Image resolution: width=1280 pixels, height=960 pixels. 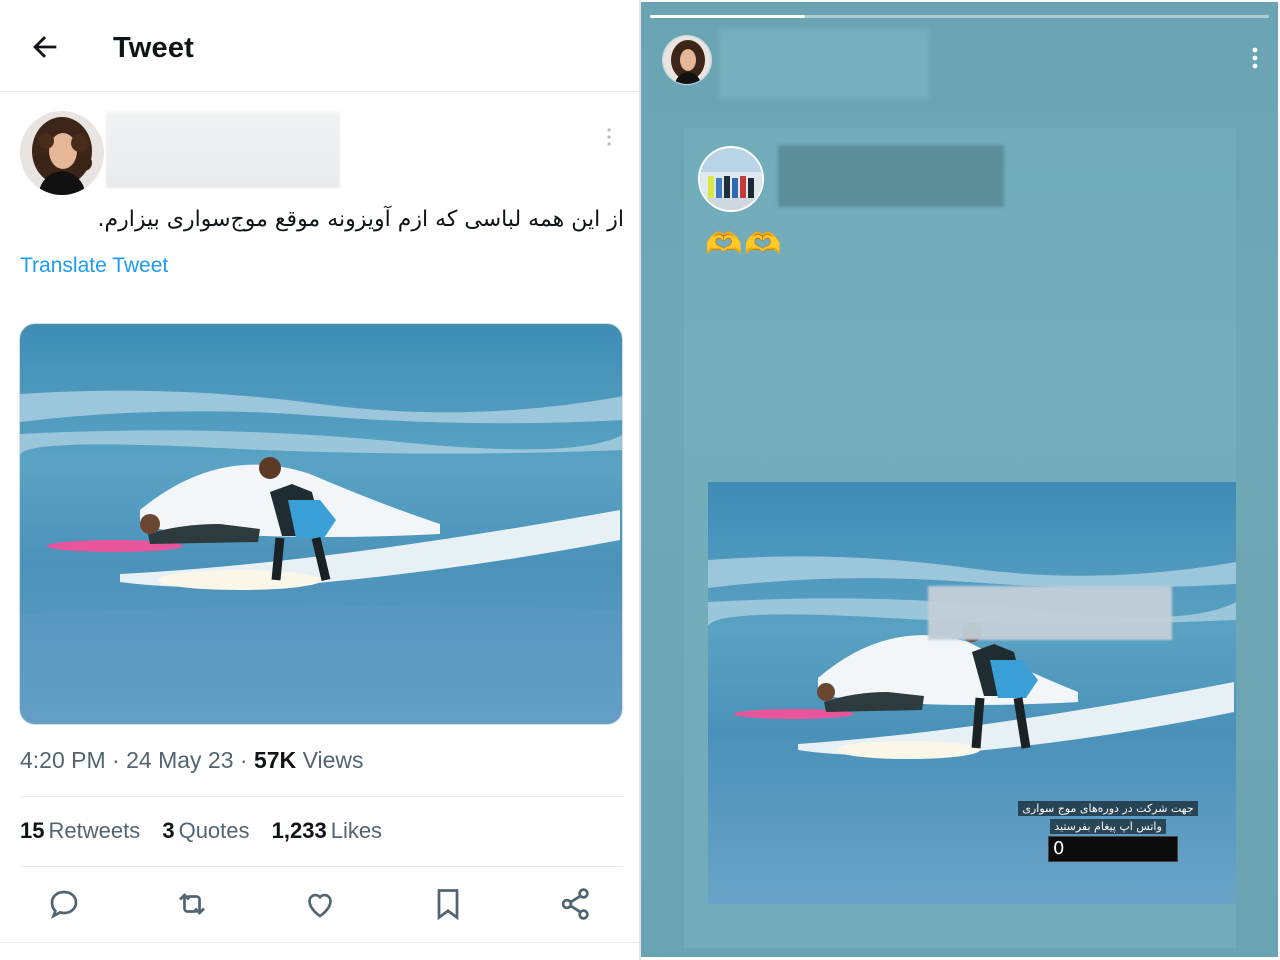 What do you see at coordinates (744, 244) in the screenshot?
I see `heart-hands-emoji: 🫶🫶` at bounding box center [744, 244].